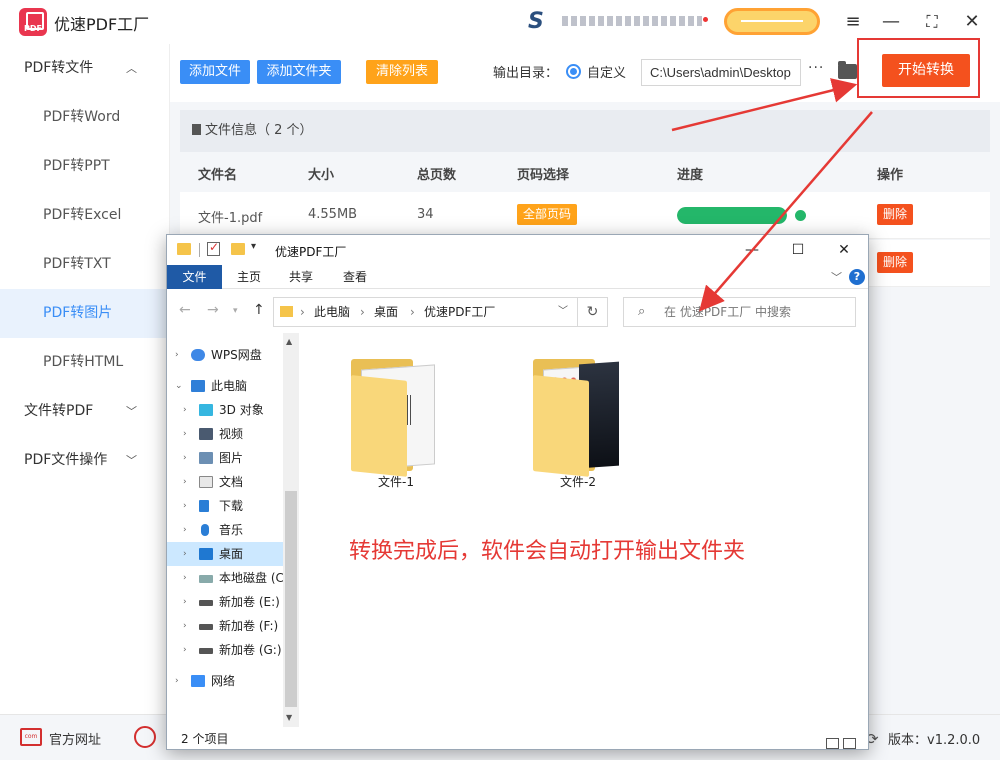  What do you see at coordinates (301, 277) in the screenshot?
I see `tab-share: 共享` at bounding box center [301, 277].